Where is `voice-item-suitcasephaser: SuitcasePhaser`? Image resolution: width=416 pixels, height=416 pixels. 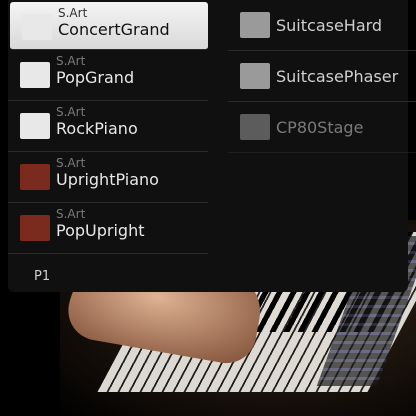 voice-item-suitcasephaser: SuitcasePhaser is located at coordinates (322, 76).